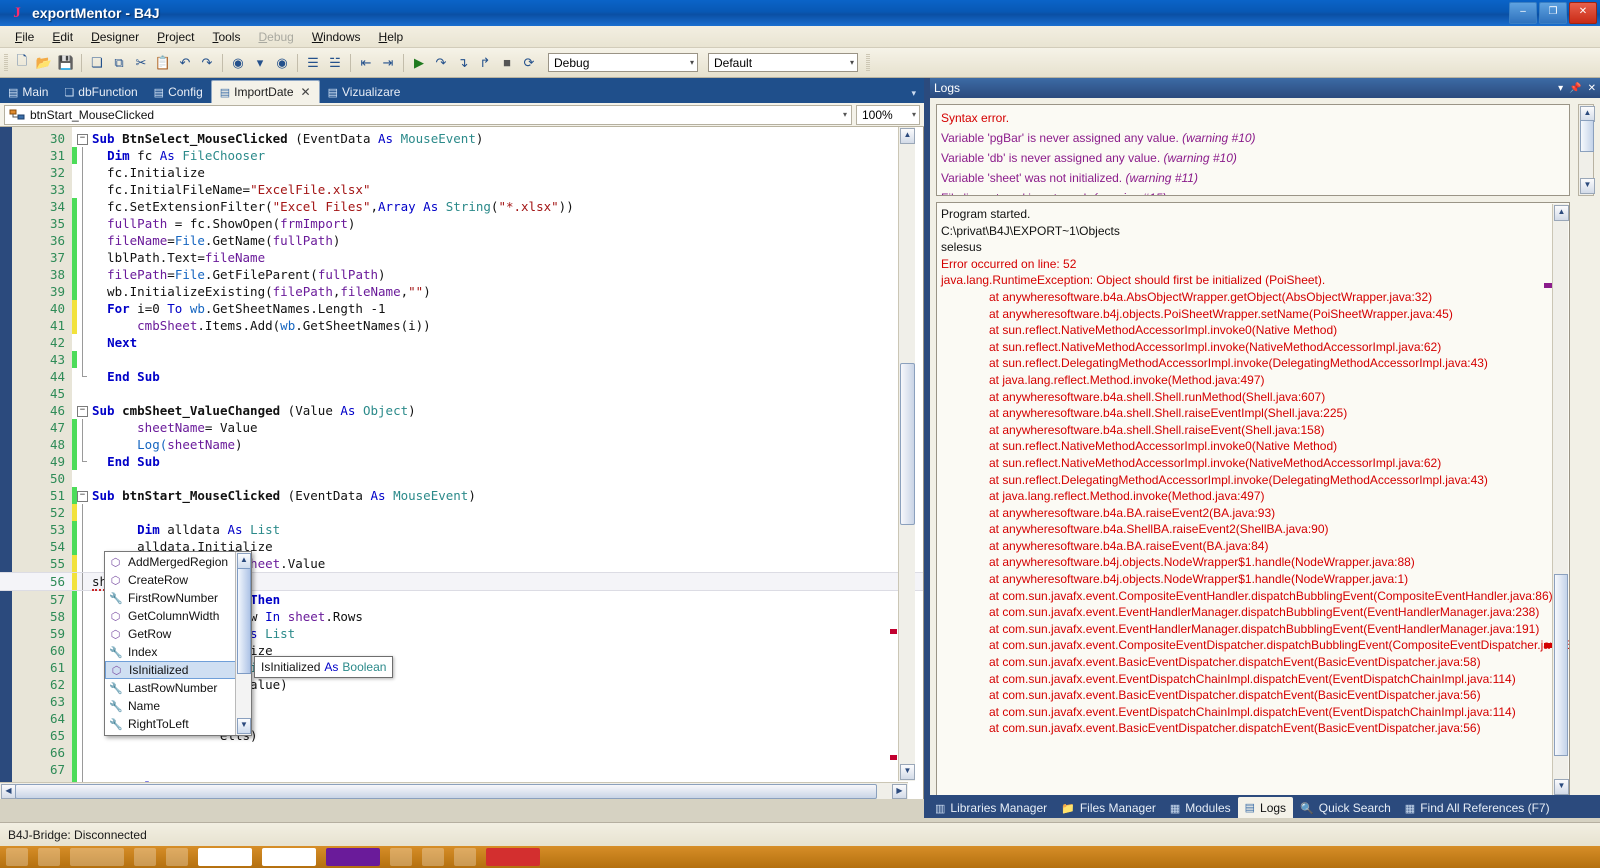 The height and width of the screenshot is (868, 1600). What do you see at coordinates (282, 63) in the screenshot?
I see `forward-icon: ◉` at bounding box center [282, 63].